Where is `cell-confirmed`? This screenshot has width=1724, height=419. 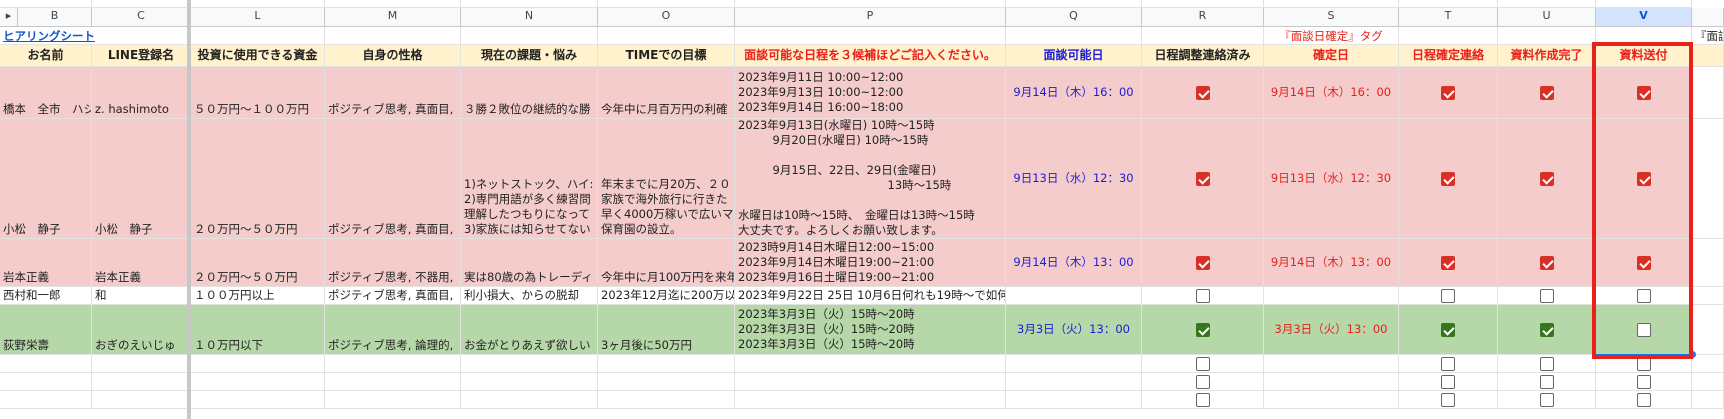
cell-confirmed is located at coordinates (1331, 296).